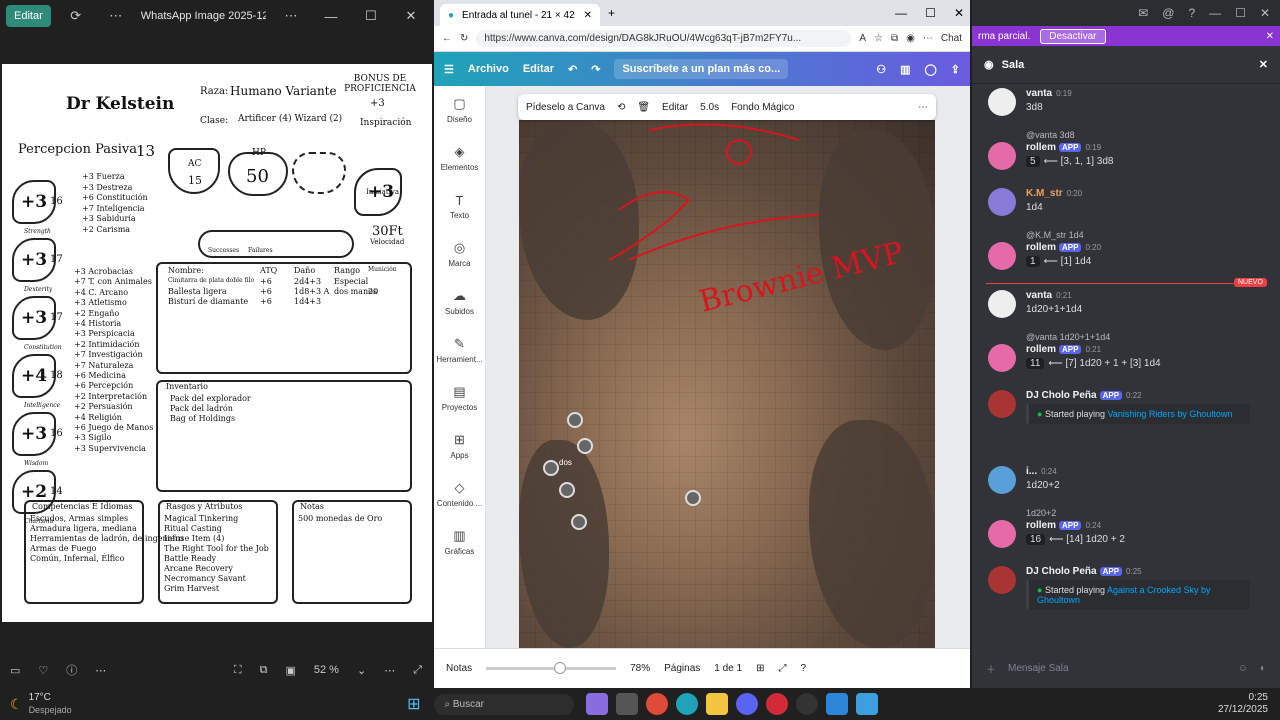 The height and width of the screenshot is (720, 1280). I want to click on search-box: ⌕ Buscar, so click(504, 704).